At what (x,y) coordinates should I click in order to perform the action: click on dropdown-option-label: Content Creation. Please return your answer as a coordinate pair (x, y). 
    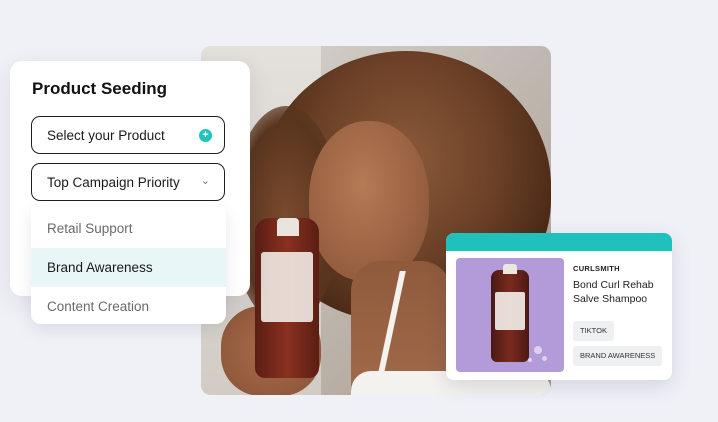
    Looking at the image, I should click on (98, 306).